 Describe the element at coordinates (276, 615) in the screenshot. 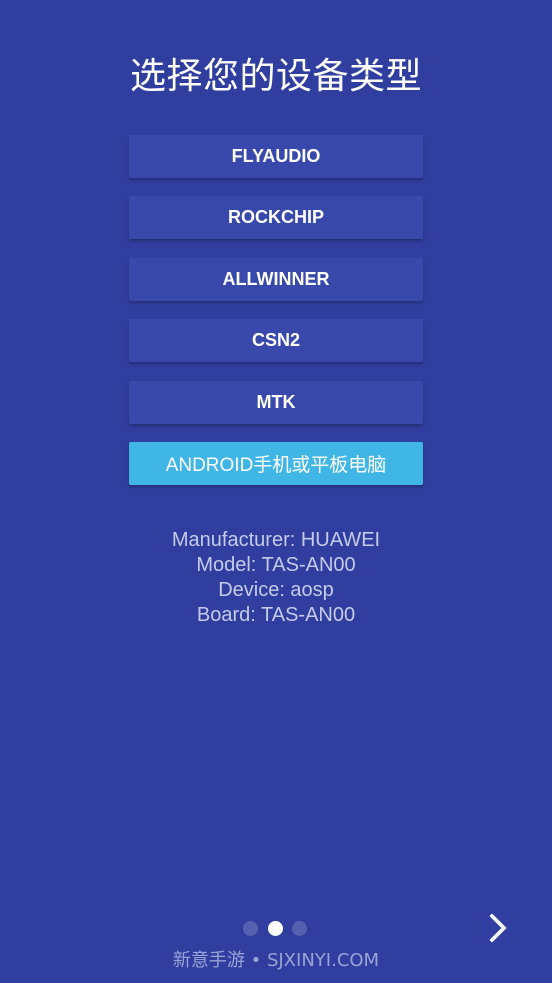

I see `board-text: Board: TAS-AN00` at that location.